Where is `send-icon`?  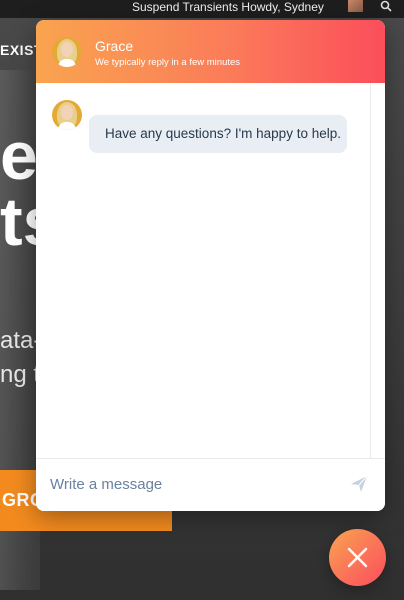
send-icon is located at coordinates (359, 484).